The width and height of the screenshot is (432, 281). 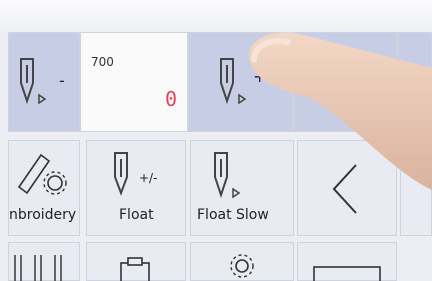 I want to click on needle-float-icon, so click(x=121, y=174).